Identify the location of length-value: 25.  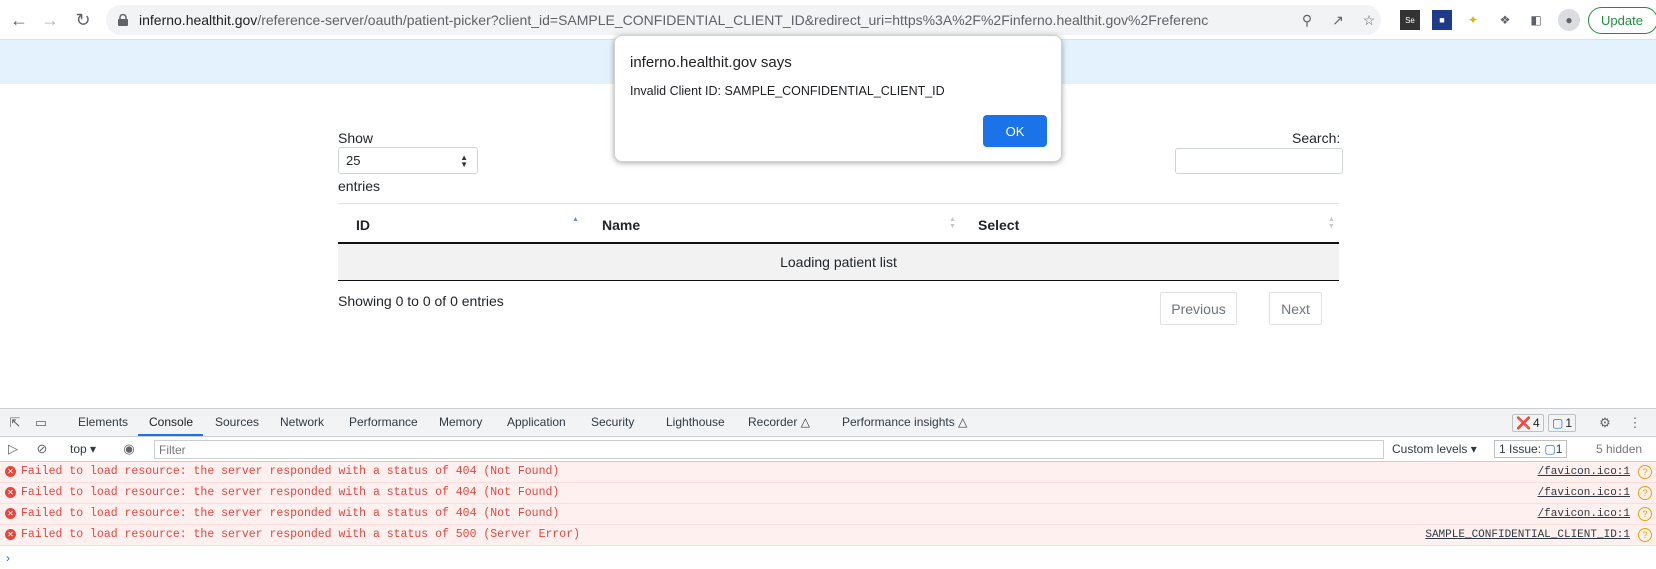
(353, 160).